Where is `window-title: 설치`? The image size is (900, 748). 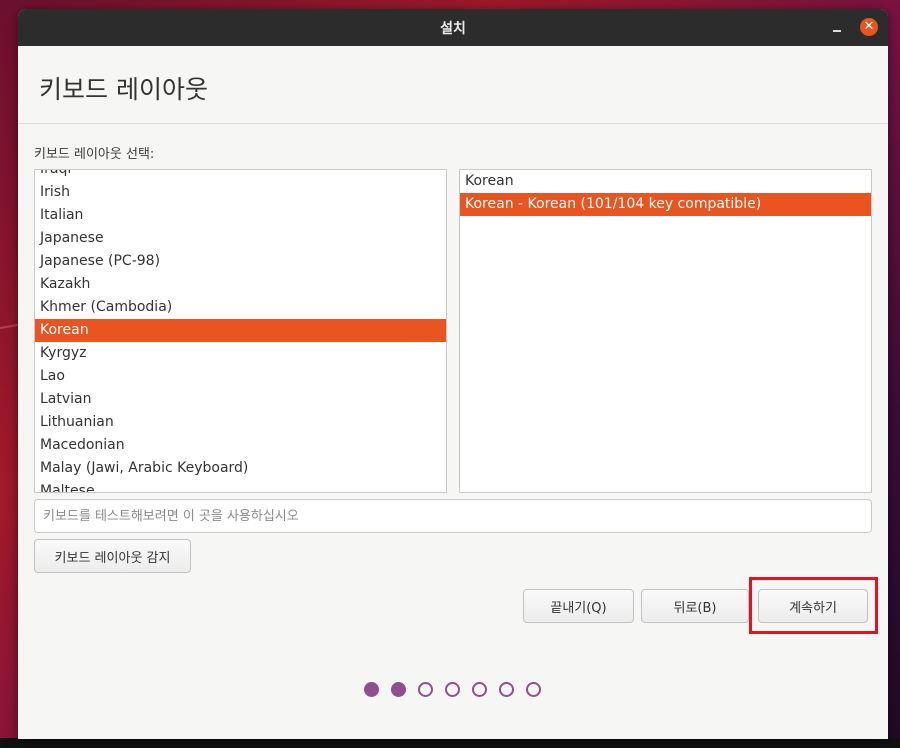
window-title: 설치 is located at coordinates (453, 28).